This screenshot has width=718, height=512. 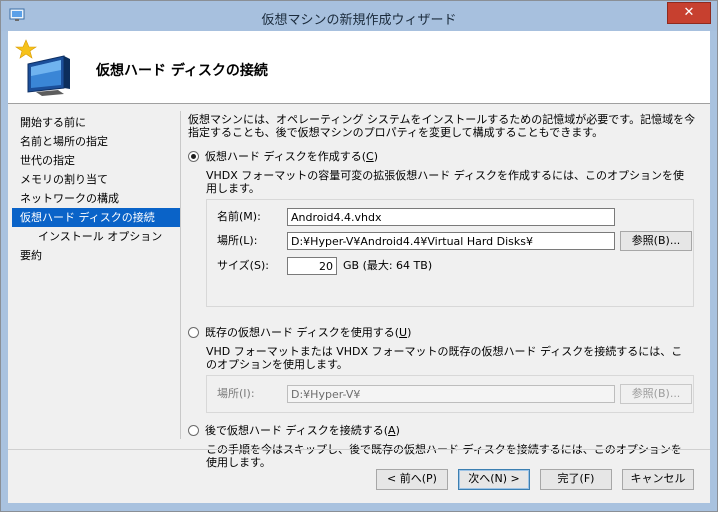 I want to click on attach-later-radio: 後で仮想ハード ディスクを接続する(A), so click(x=294, y=431).